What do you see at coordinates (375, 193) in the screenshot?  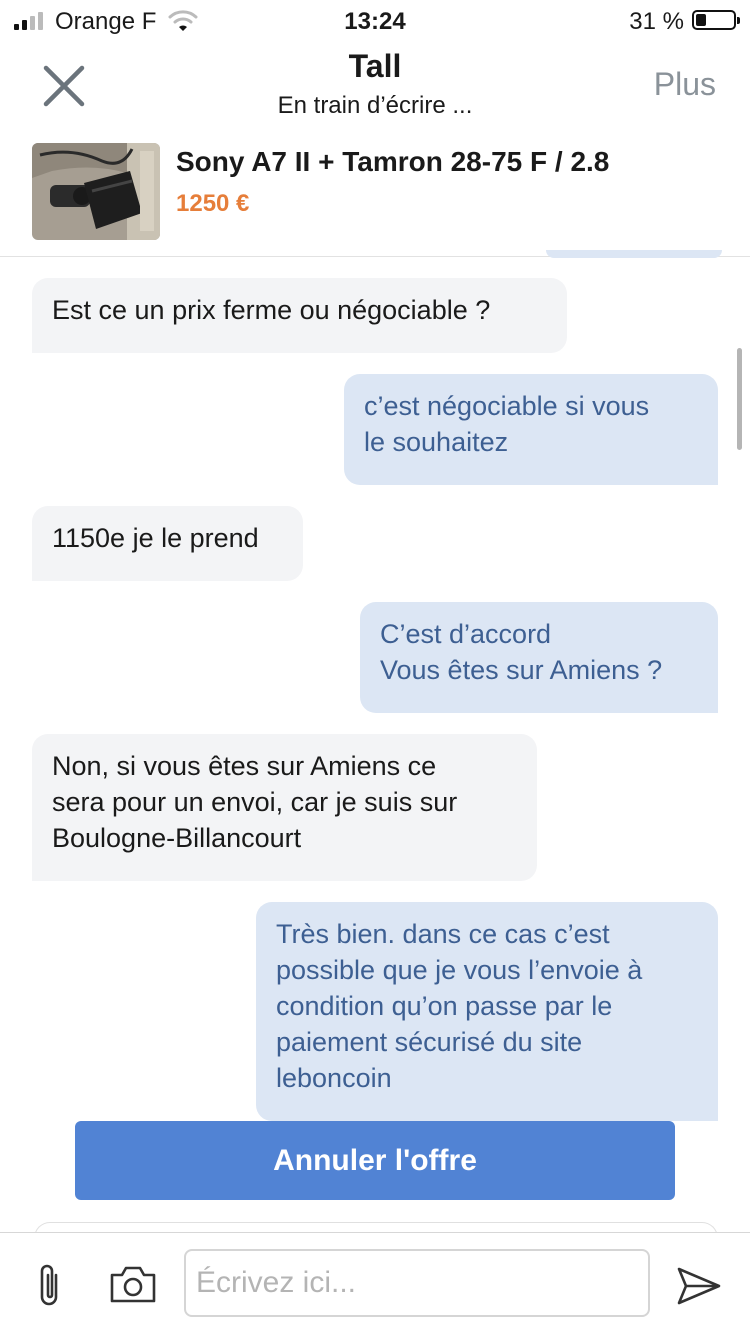 I see `listing-card: Sony A7 II + Tamron 28-75 F / 2.8 1250 €` at bounding box center [375, 193].